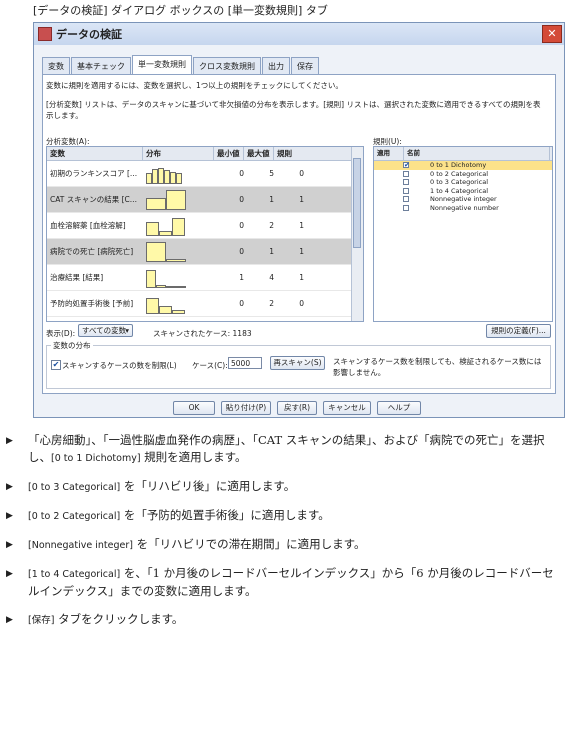 This screenshot has height=741, width=571. Describe the element at coordinates (297, 408) in the screenshot. I see `reset-button: 戻す(R)` at that location.